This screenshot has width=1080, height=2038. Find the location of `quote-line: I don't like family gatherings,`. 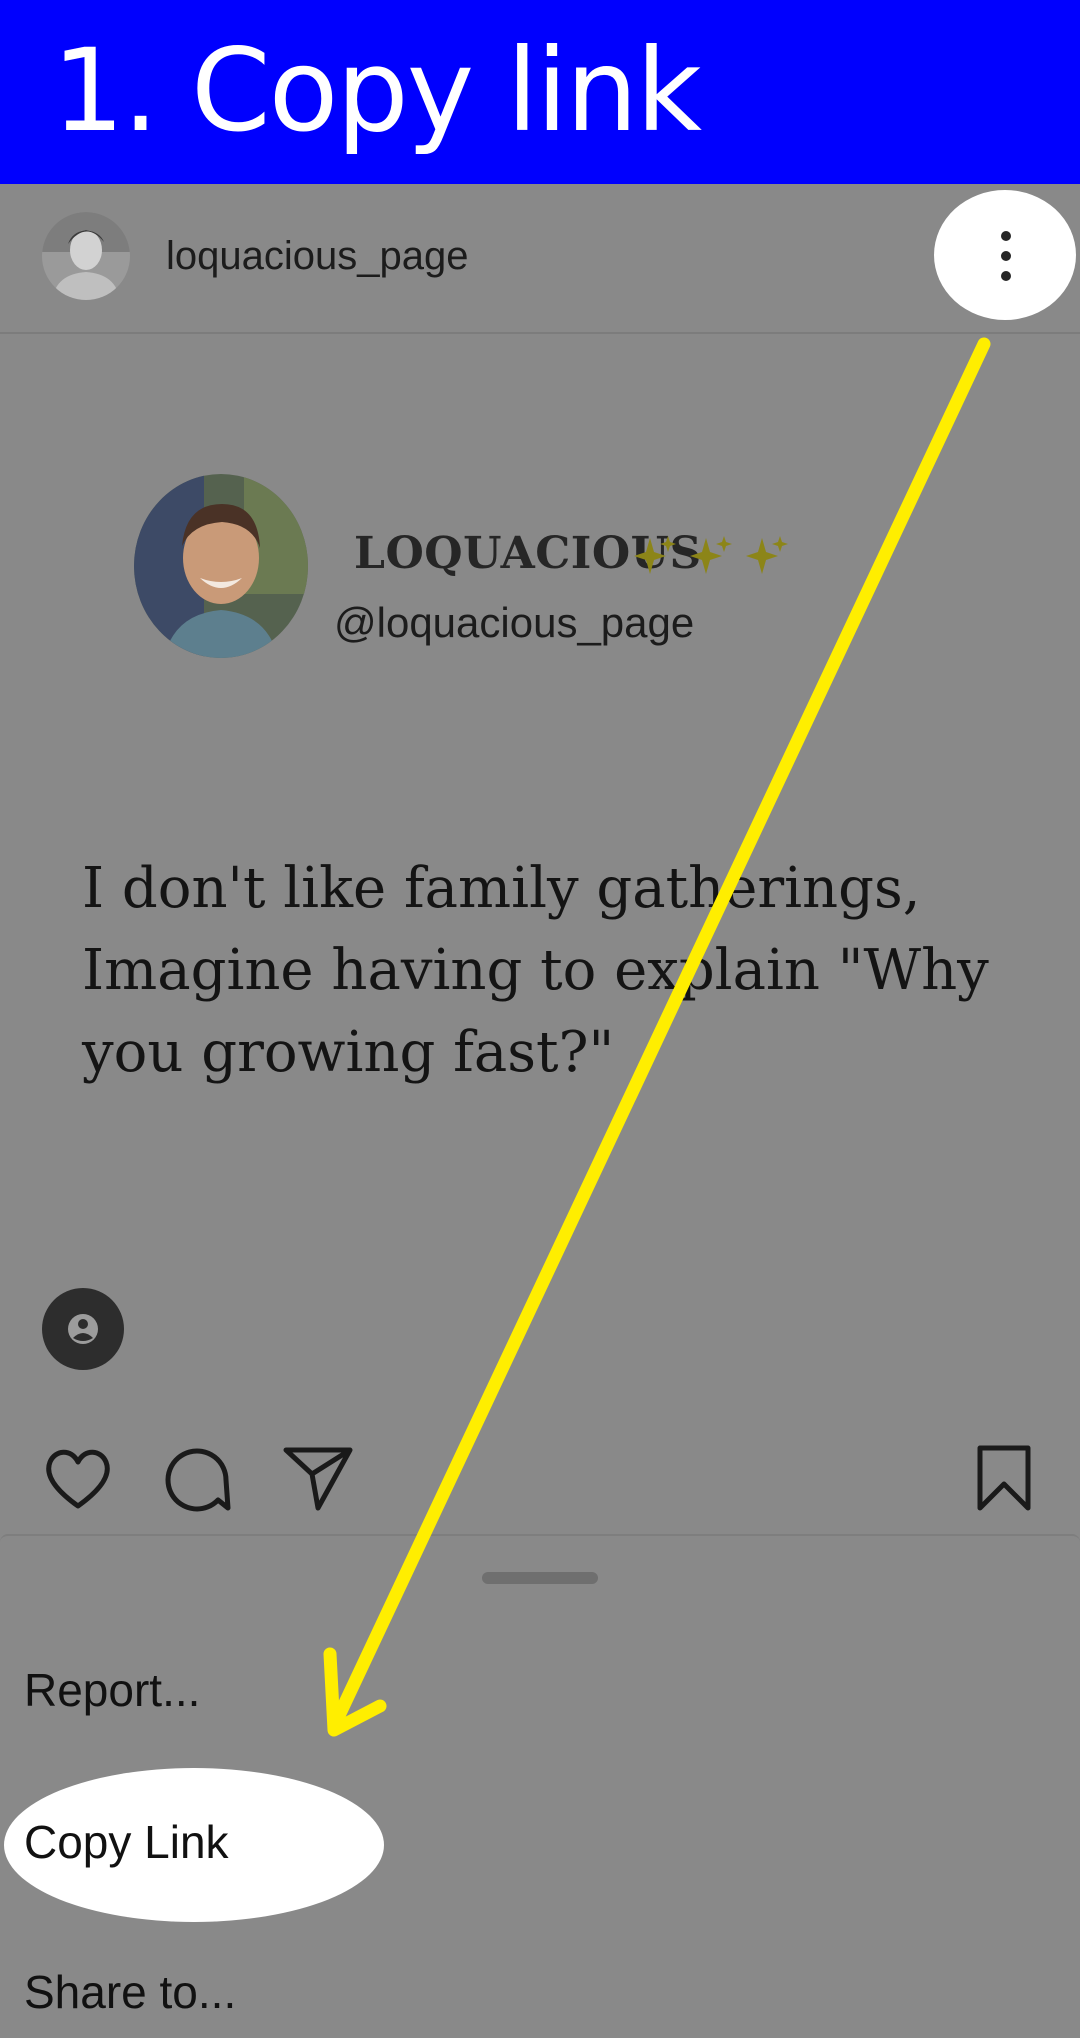

quote-line: I don't like family gatherings, is located at coordinates (501, 888).